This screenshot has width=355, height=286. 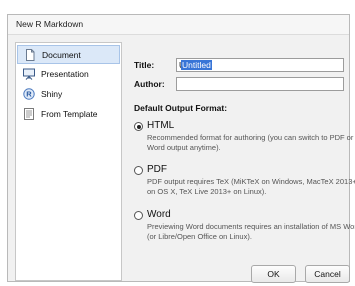 What do you see at coordinates (50, 24) in the screenshot?
I see `dialog-title: New R Markdown` at bounding box center [50, 24].